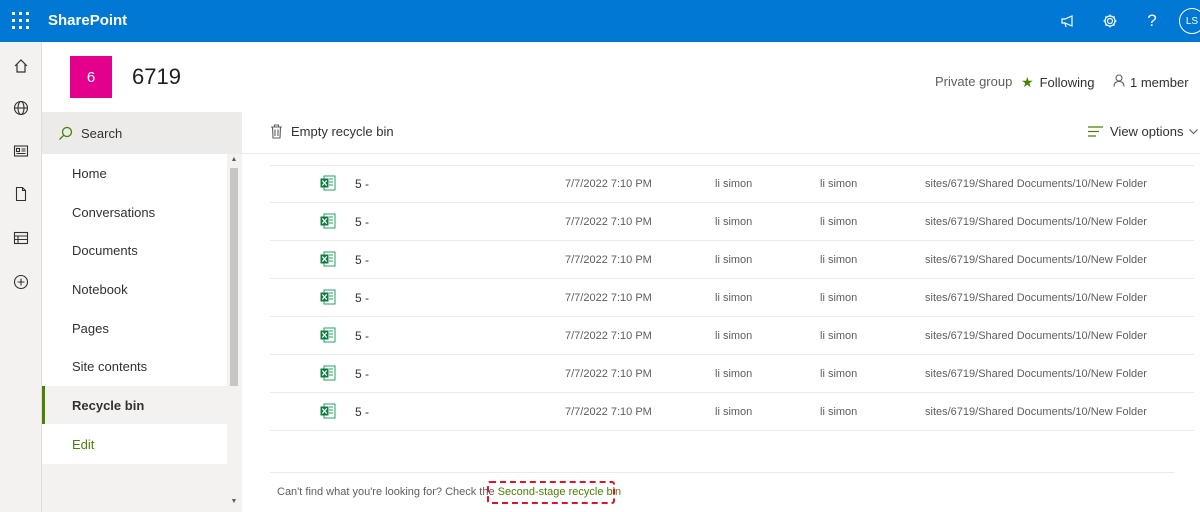  I want to click on nav-item-site-contents: Site contents, so click(134, 366).